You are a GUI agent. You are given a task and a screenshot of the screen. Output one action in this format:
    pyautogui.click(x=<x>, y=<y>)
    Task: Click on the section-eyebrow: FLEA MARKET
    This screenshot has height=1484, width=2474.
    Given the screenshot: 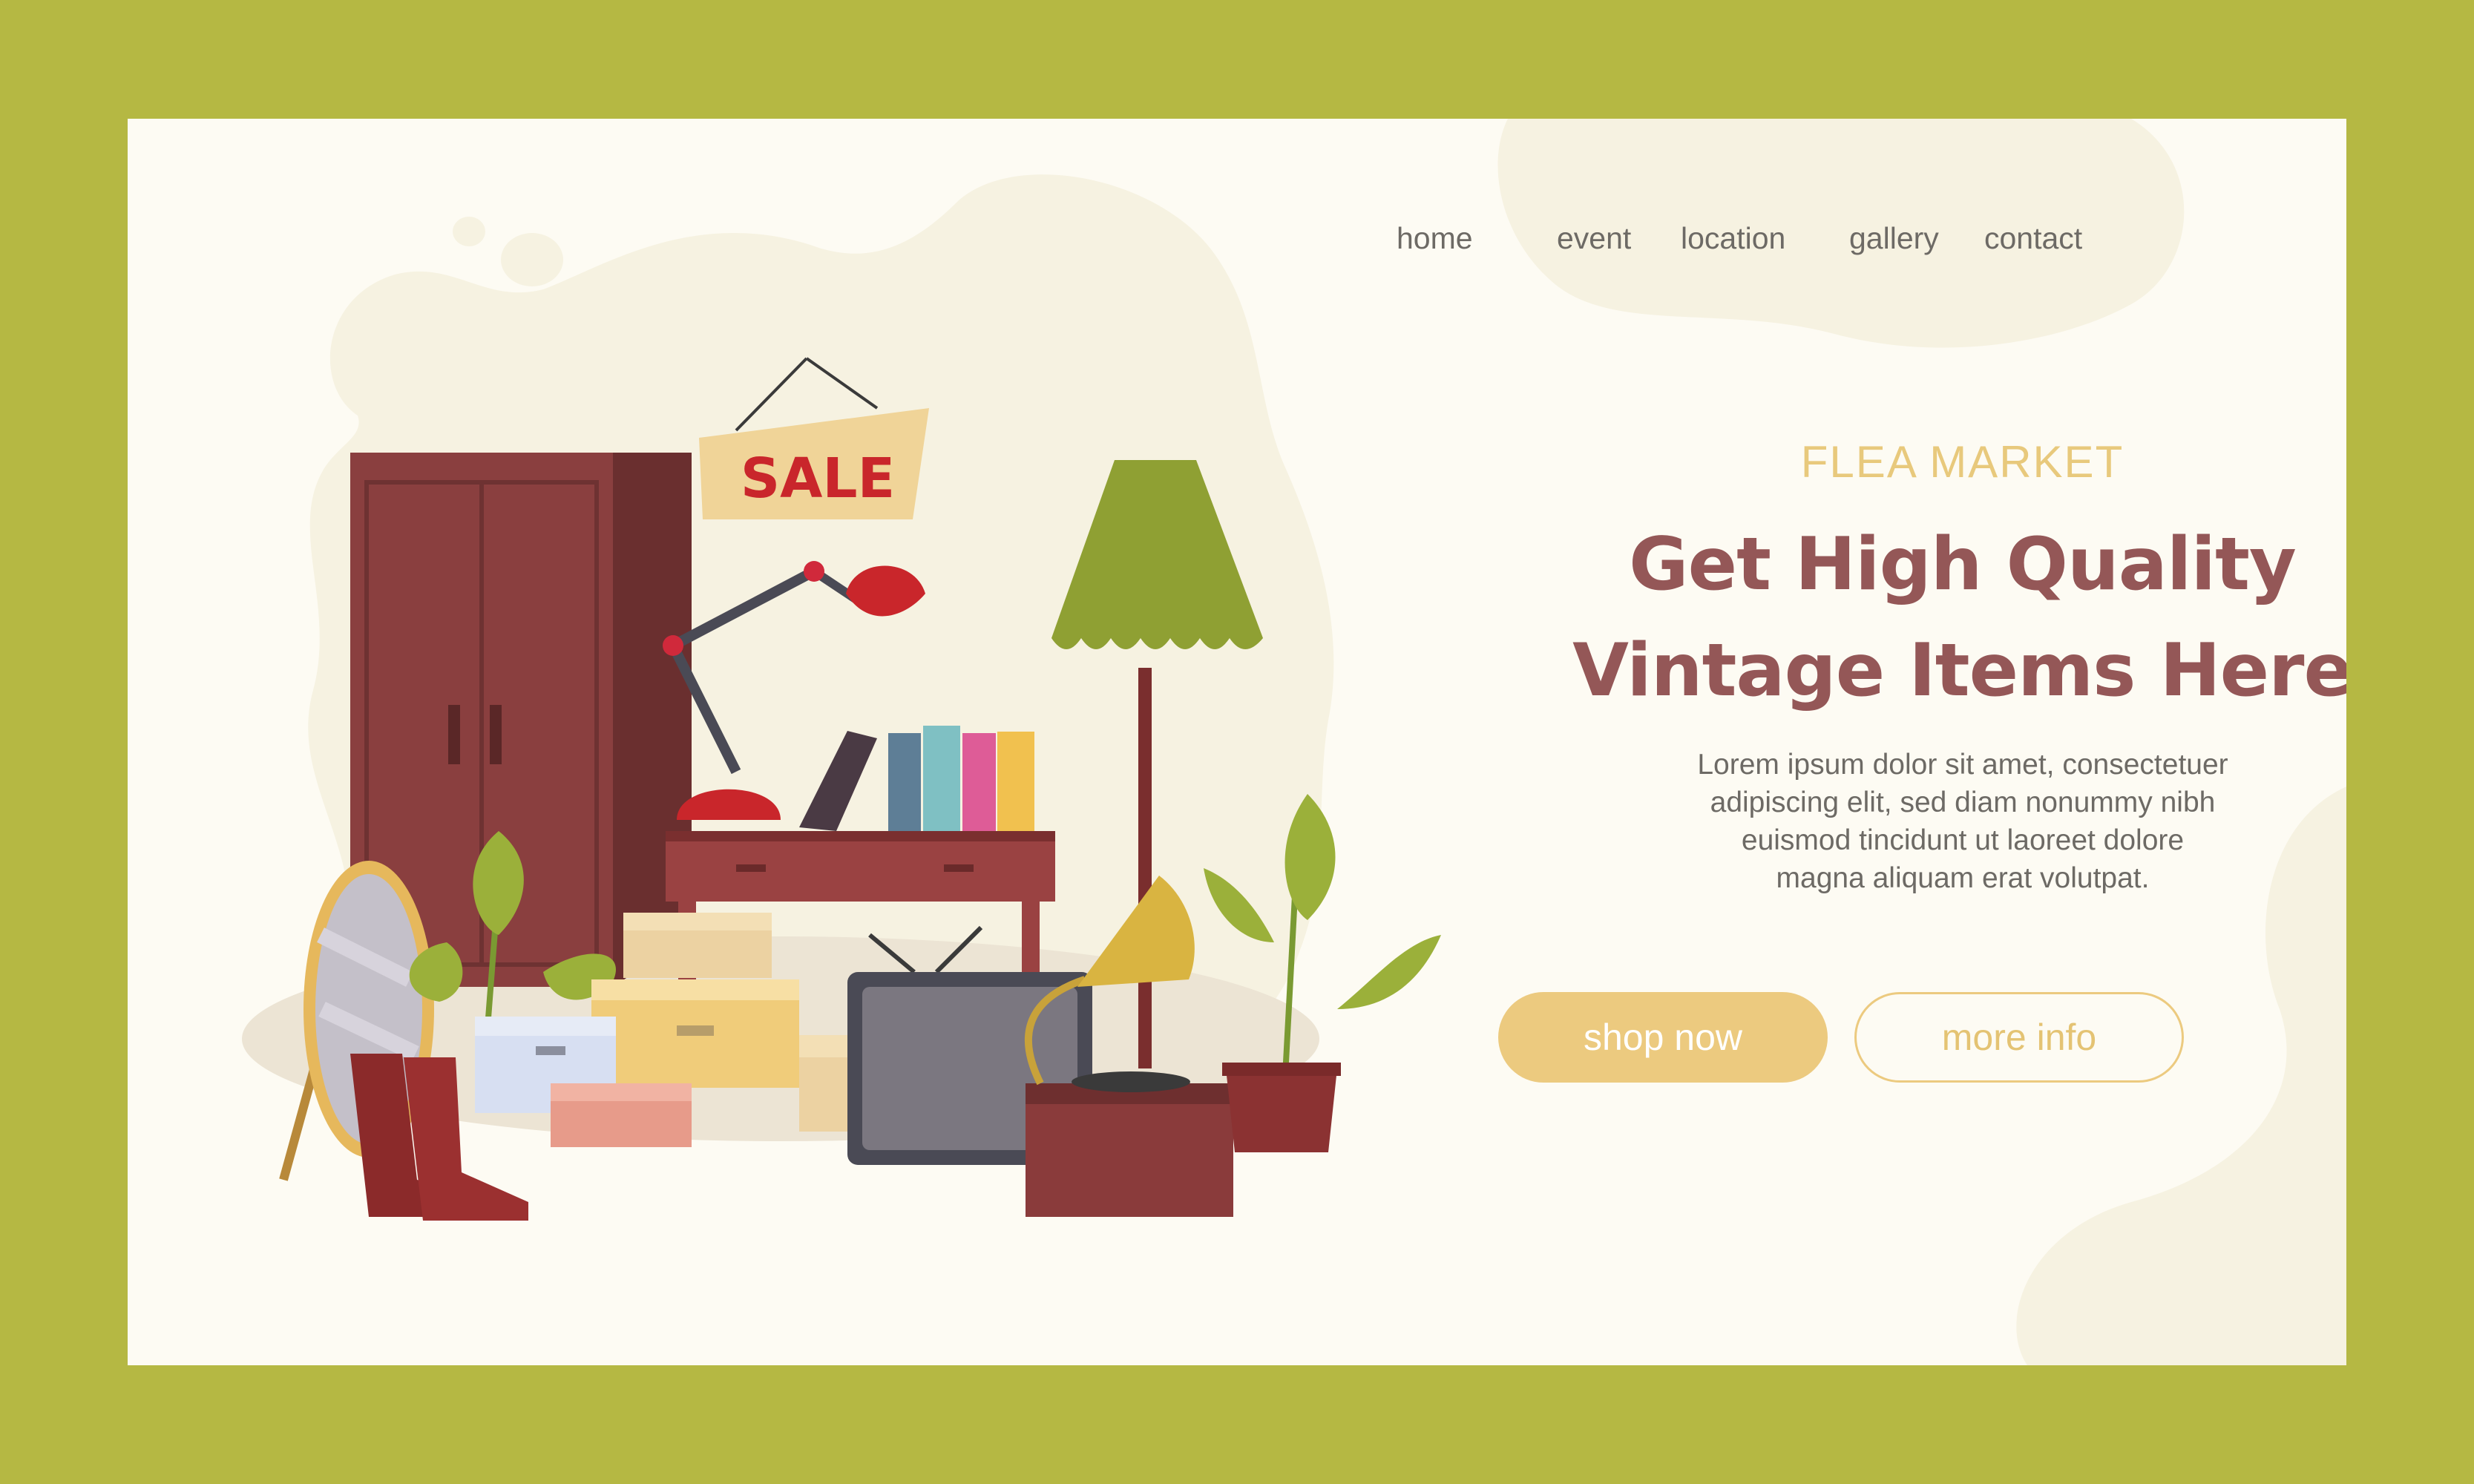 What is the action you would take?
    pyautogui.click(x=1962, y=462)
    